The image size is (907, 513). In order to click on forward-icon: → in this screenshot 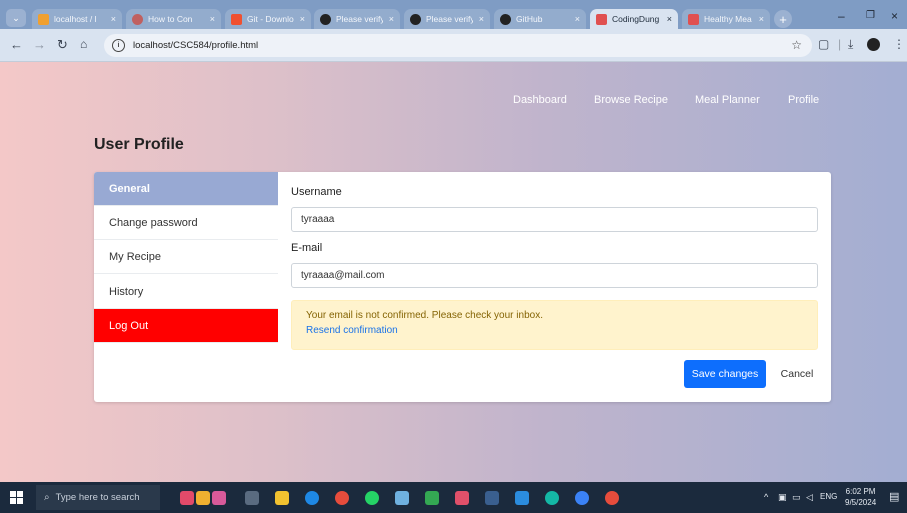, I will do `click(39, 44)`.